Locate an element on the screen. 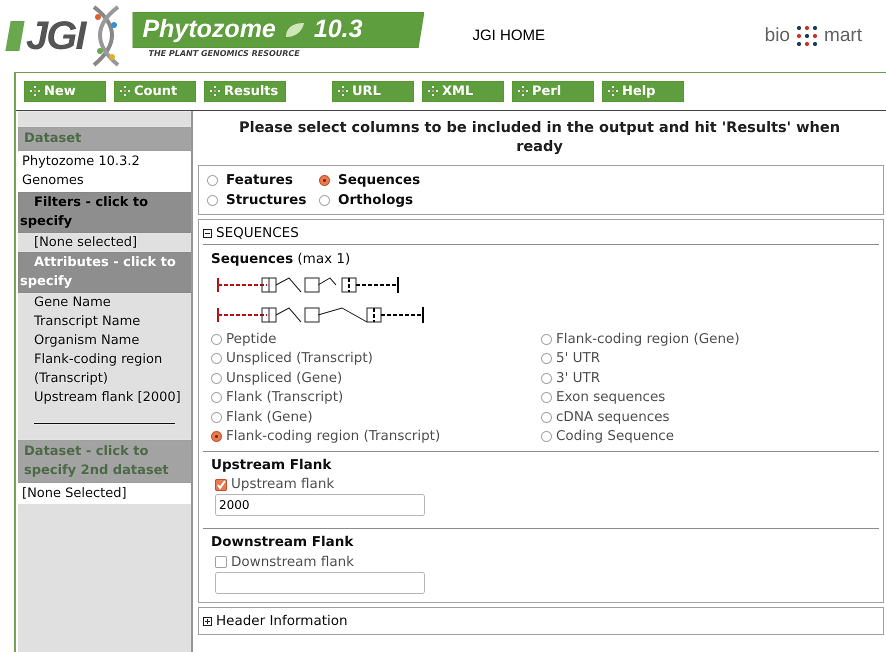  sidebar-item: Organism Name is located at coordinates (86, 341).